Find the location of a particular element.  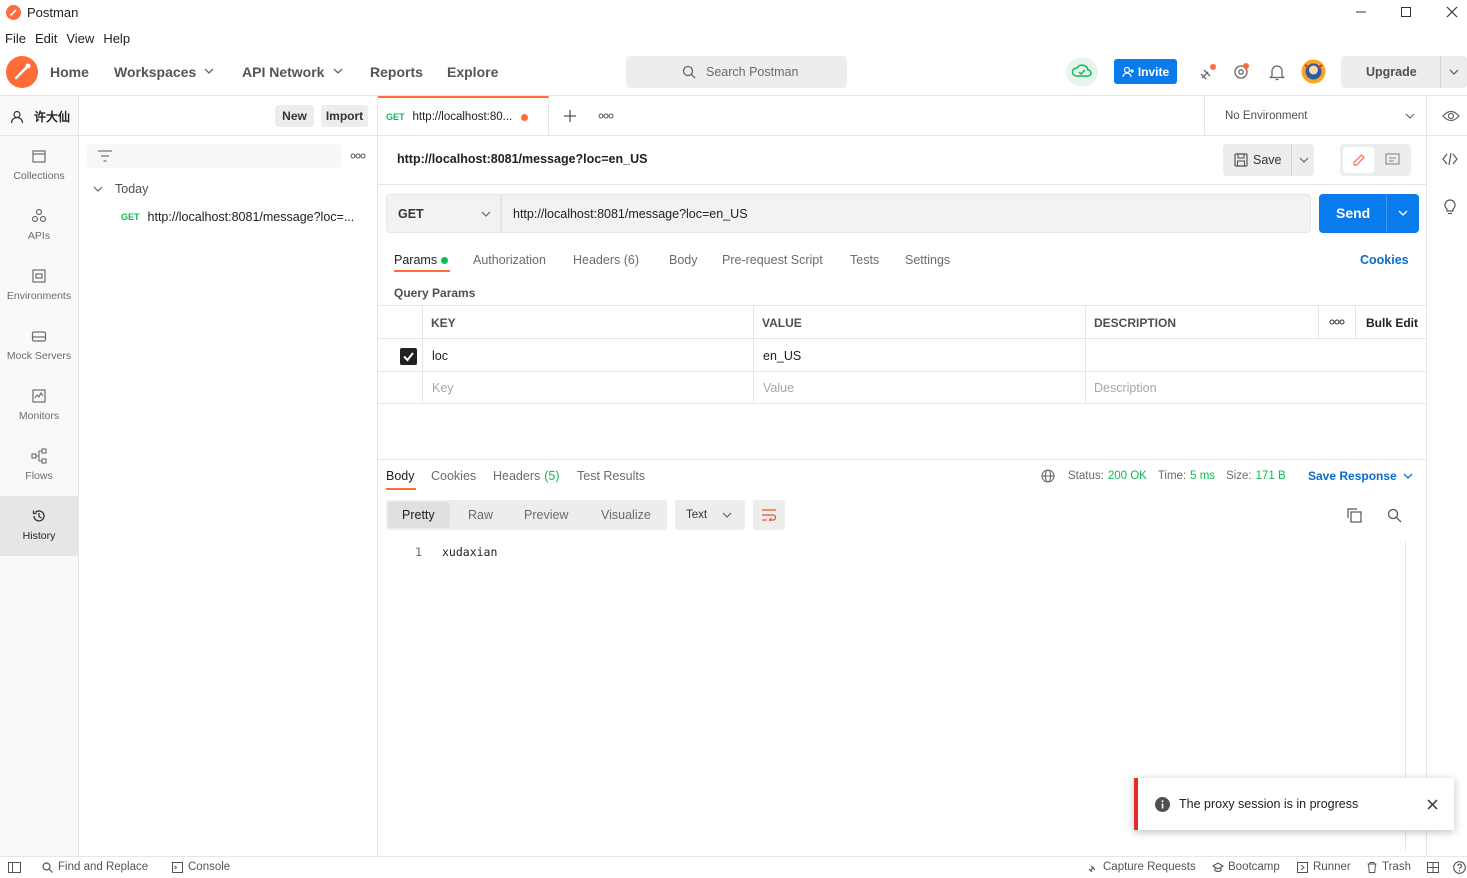

tab-pre-request-script: Pre-request Script is located at coordinates (772, 260).